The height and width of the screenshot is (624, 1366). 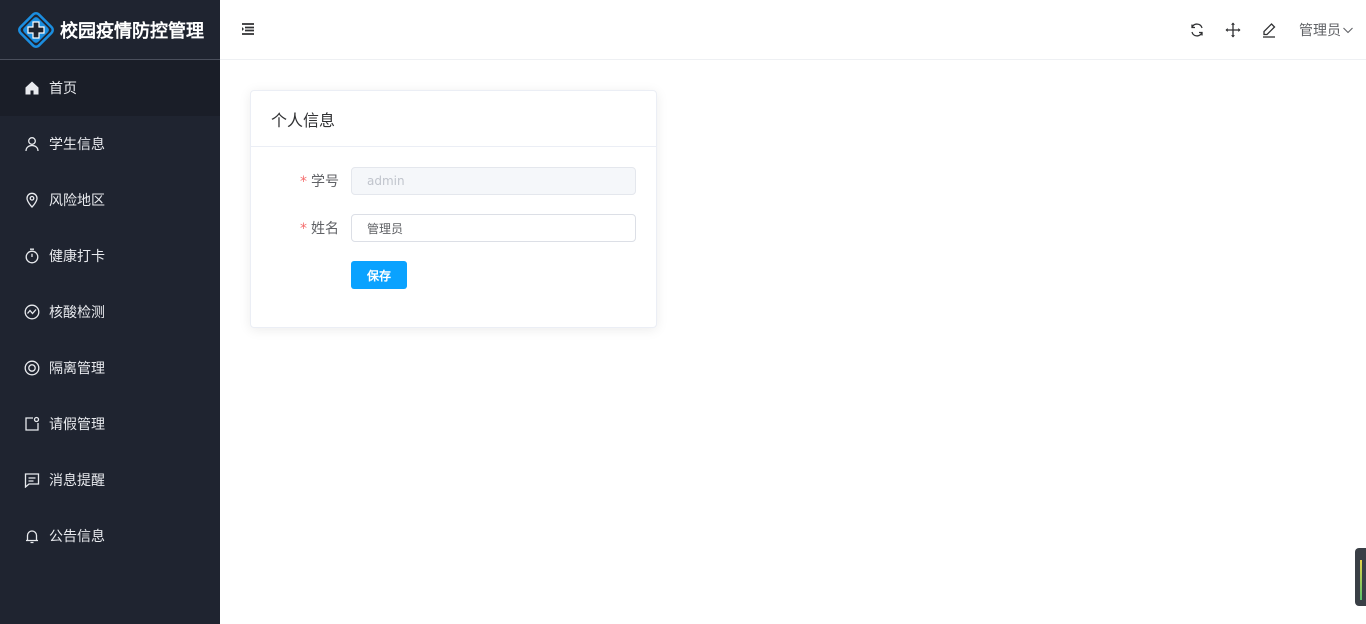 I want to click on name-label-wrap: * 姓名, so click(x=301, y=228).